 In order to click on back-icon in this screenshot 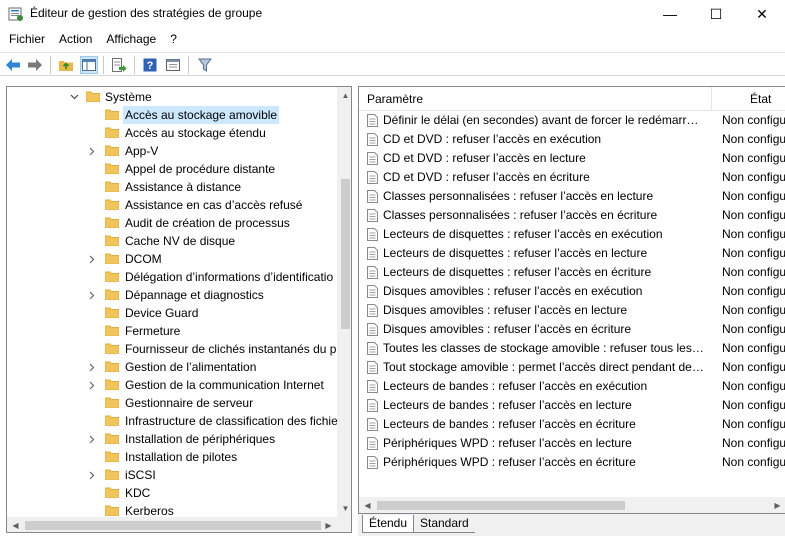, I will do `click(13, 65)`.